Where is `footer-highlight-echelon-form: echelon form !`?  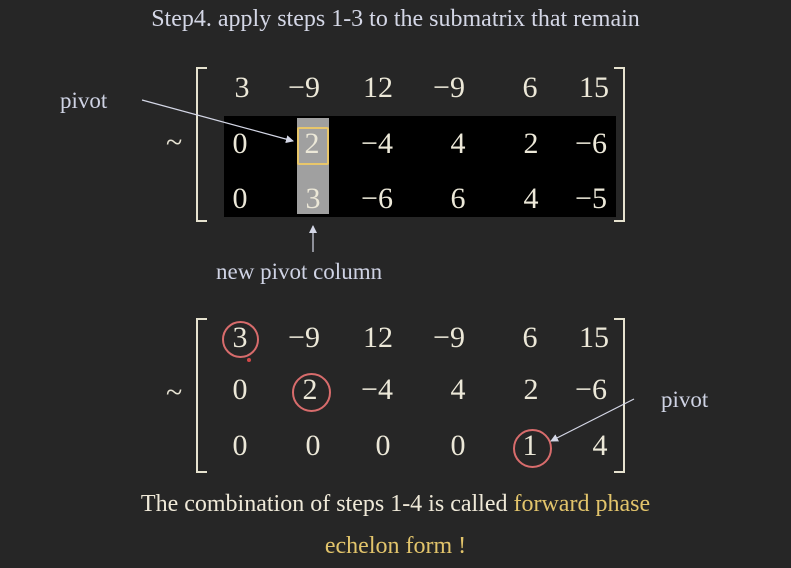 footer-highlight-echelon-form: echelon form ! is located at coordinates (395, 546).